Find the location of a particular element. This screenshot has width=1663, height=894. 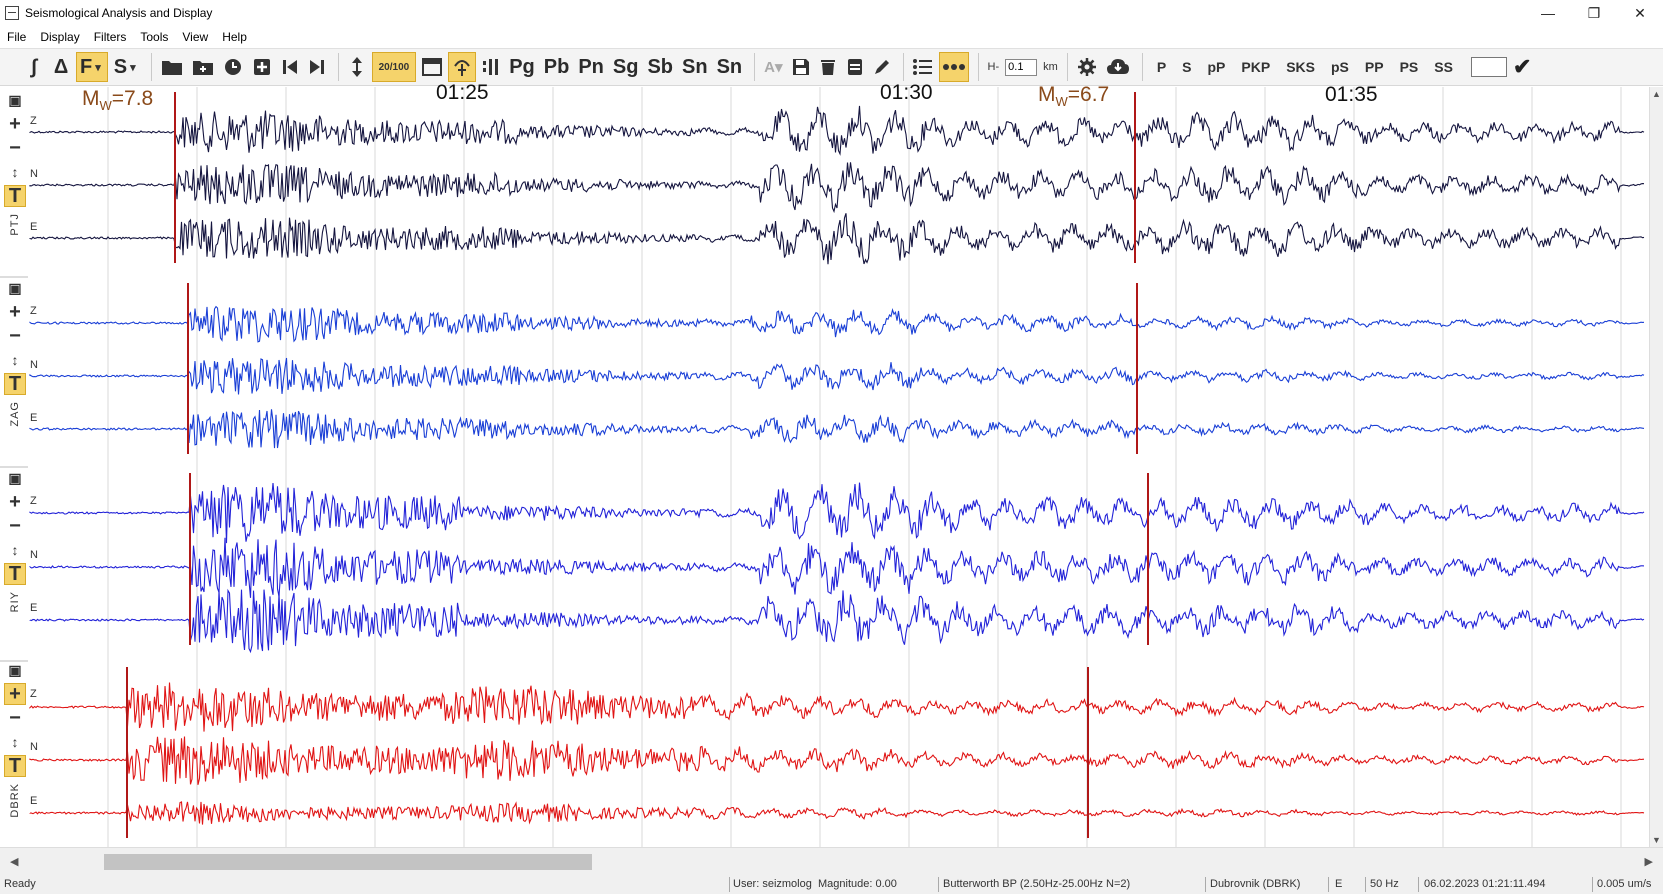

seismogram-trace-dbrk-n is located at coordinates (837, 760).